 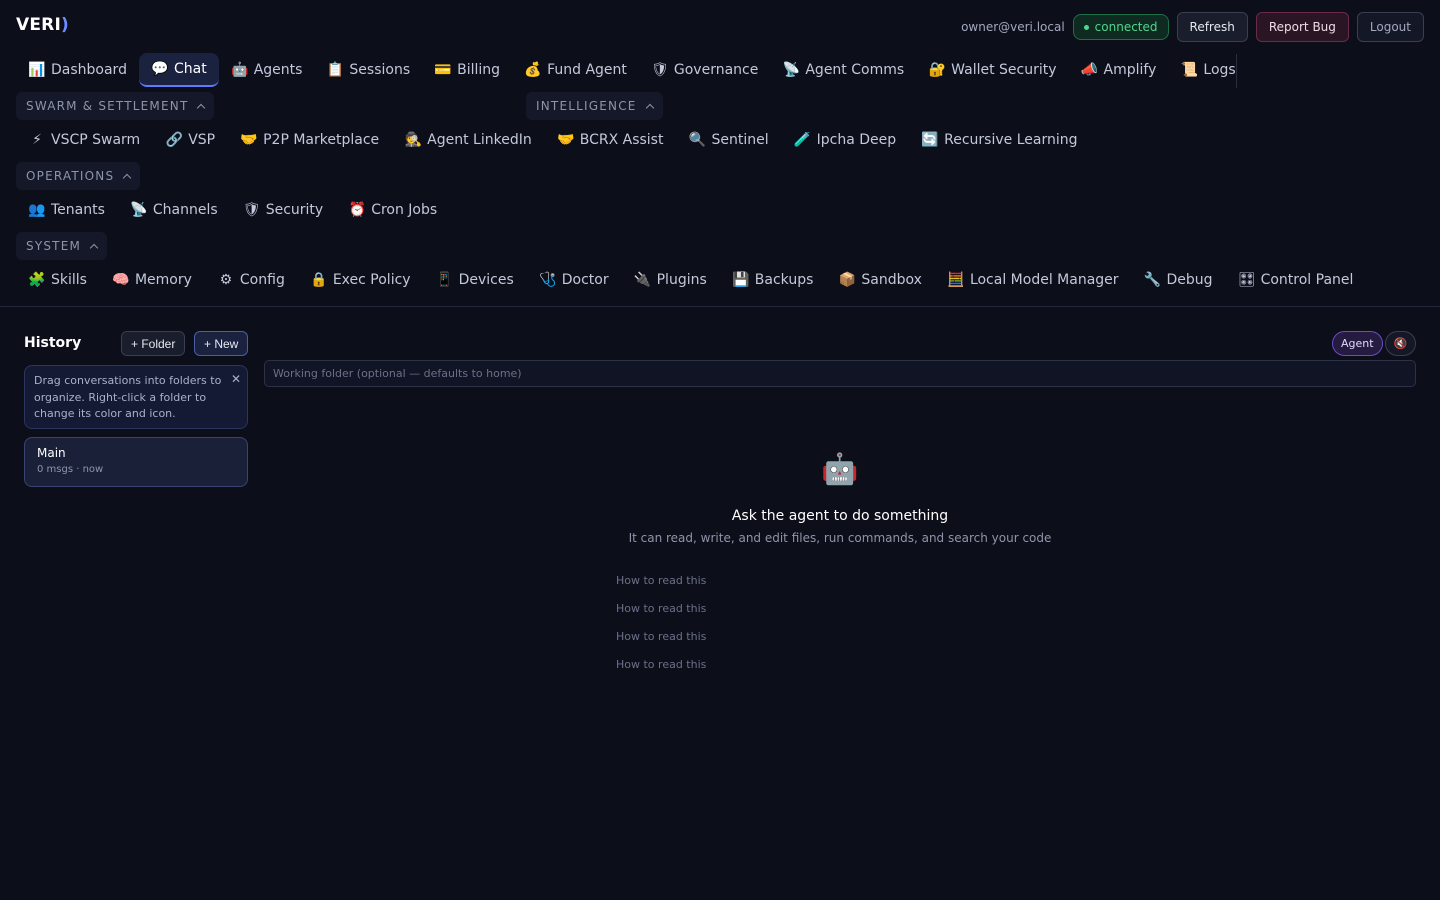 I want to click on new-conversation-button: + New, so click(x=221, y=343).